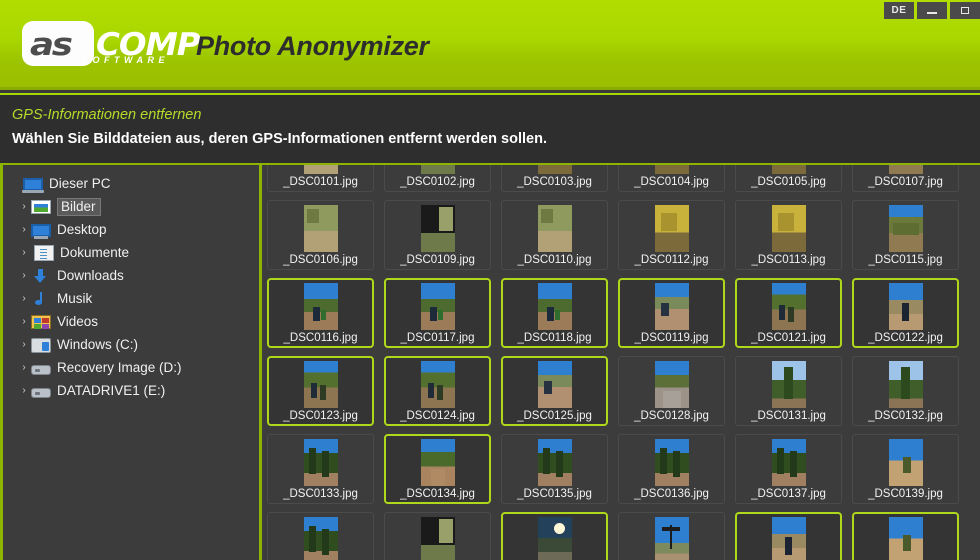 This screenshot has width=980, height=560. What do you see at coordinates (437, 391) in the screenshot?
I see `file-grid-item: _DSC0124.jpg` at bounding box center [437, 391].